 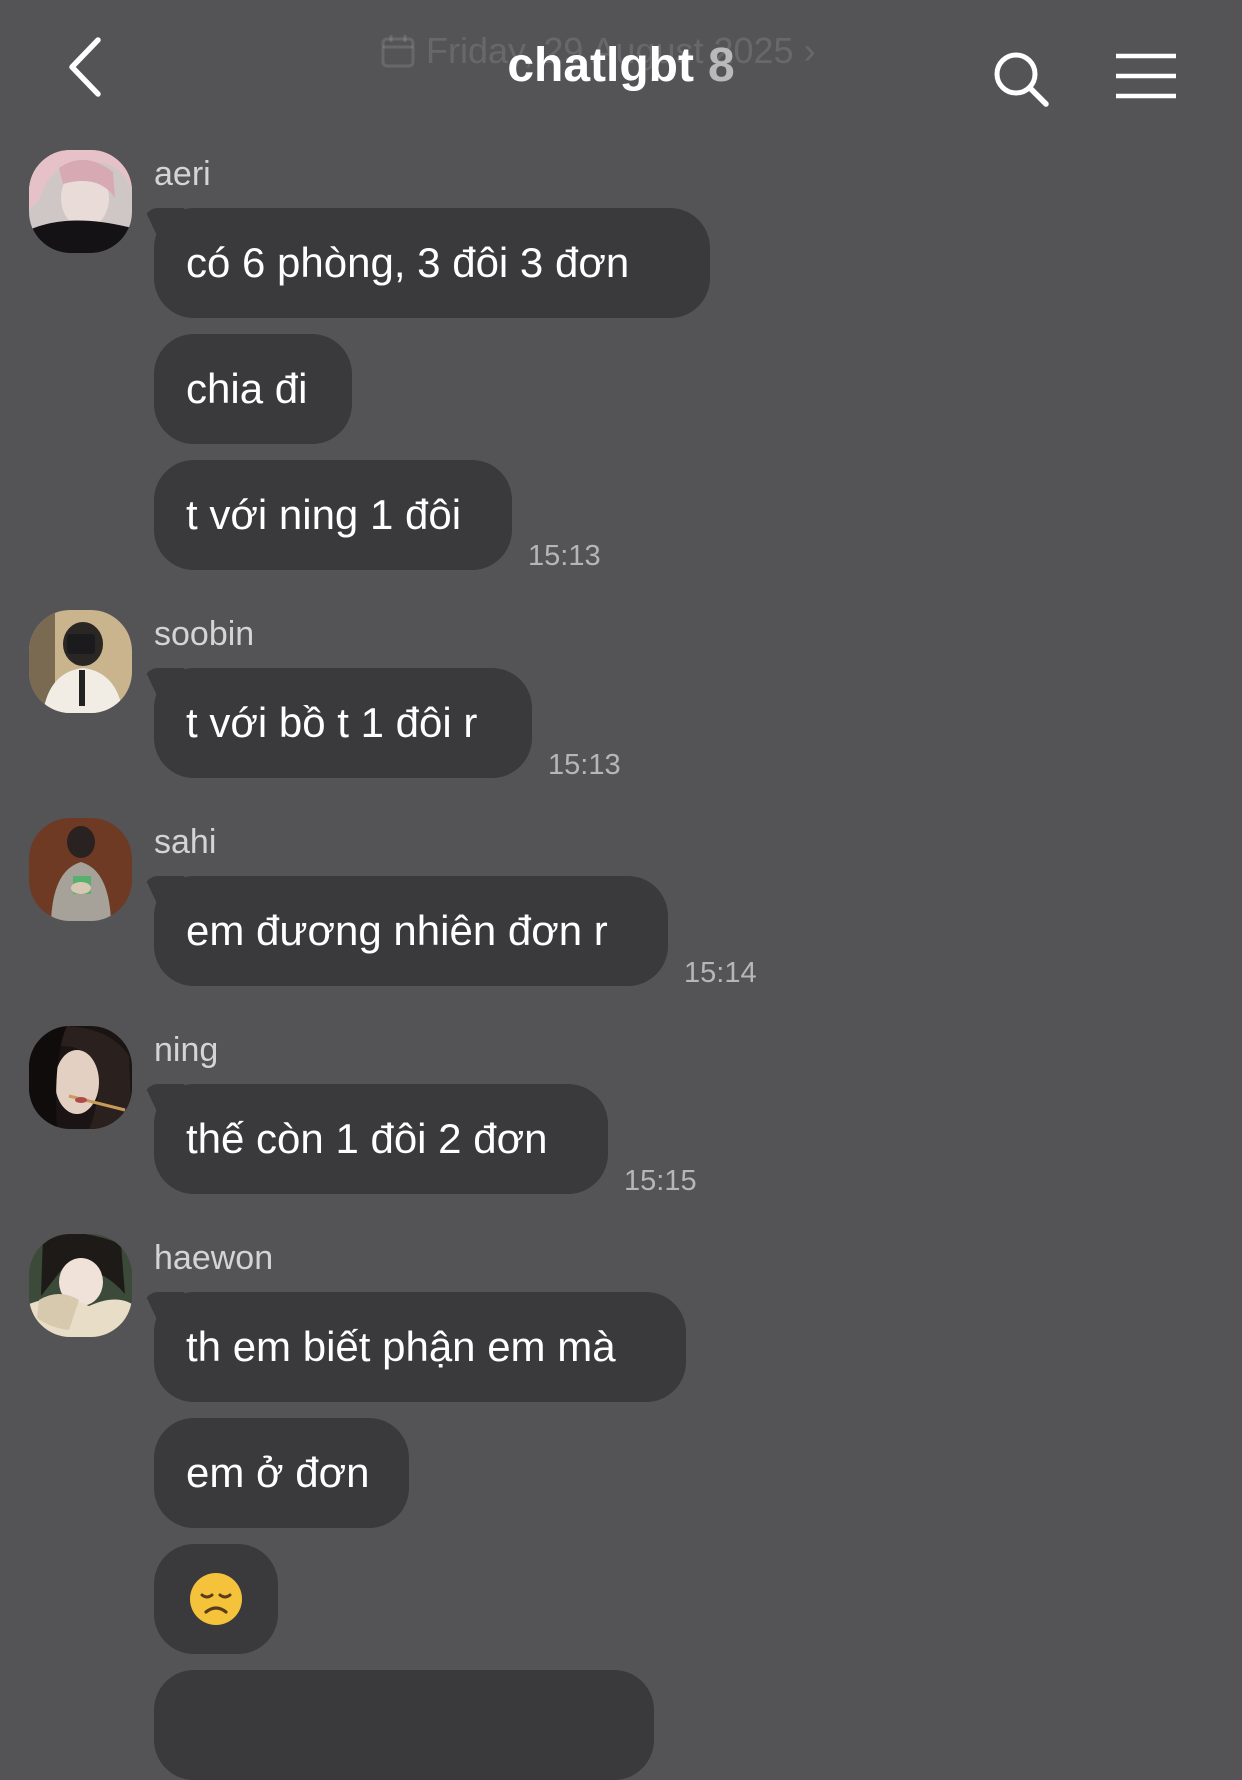 I want to click on message-bubble: thế còn 1 đôi 2 đơn, so click(x=381, y=1139).